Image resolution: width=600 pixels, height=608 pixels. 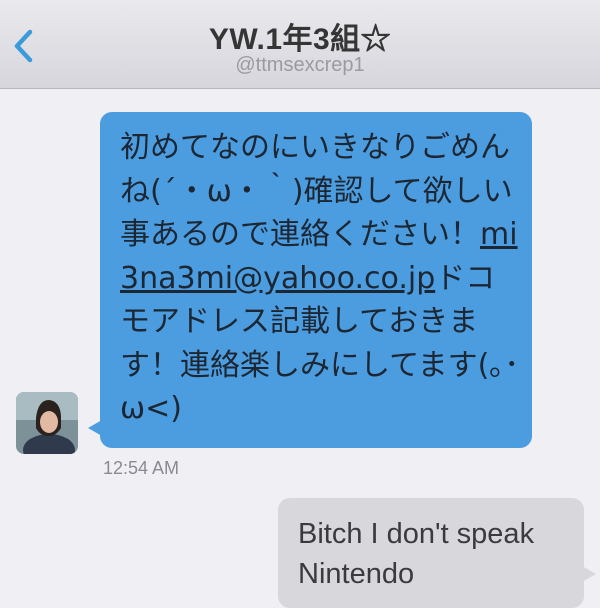 I want to click on conversation-header: YW.1年3組☆ @ttmsexcrep1, so click(x=300, y=44).